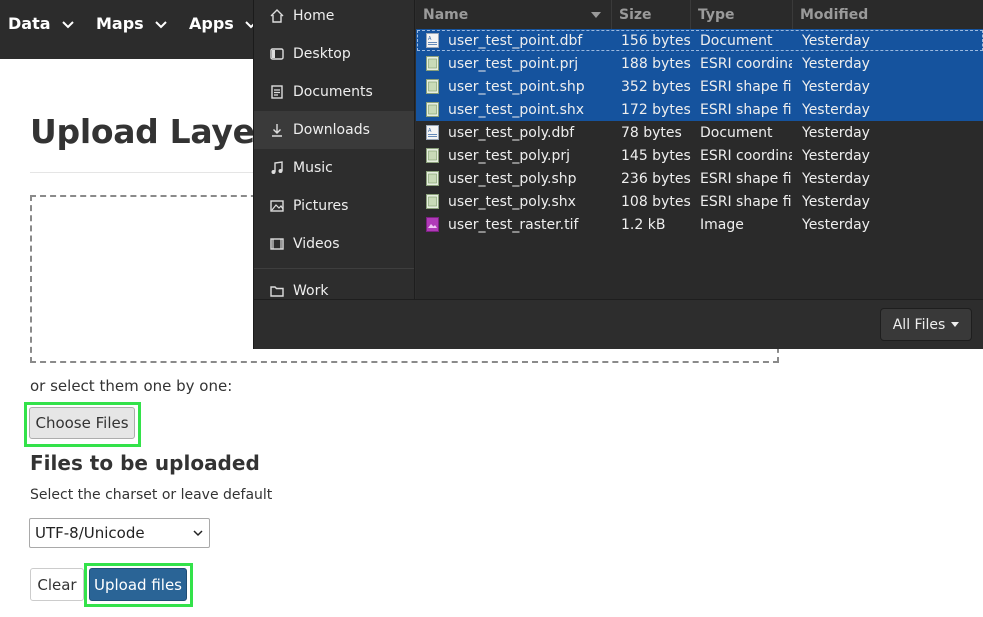 The width and height of the screenshot is (983, 617). I want to click on sort-descending-icon, so click(596, 15).